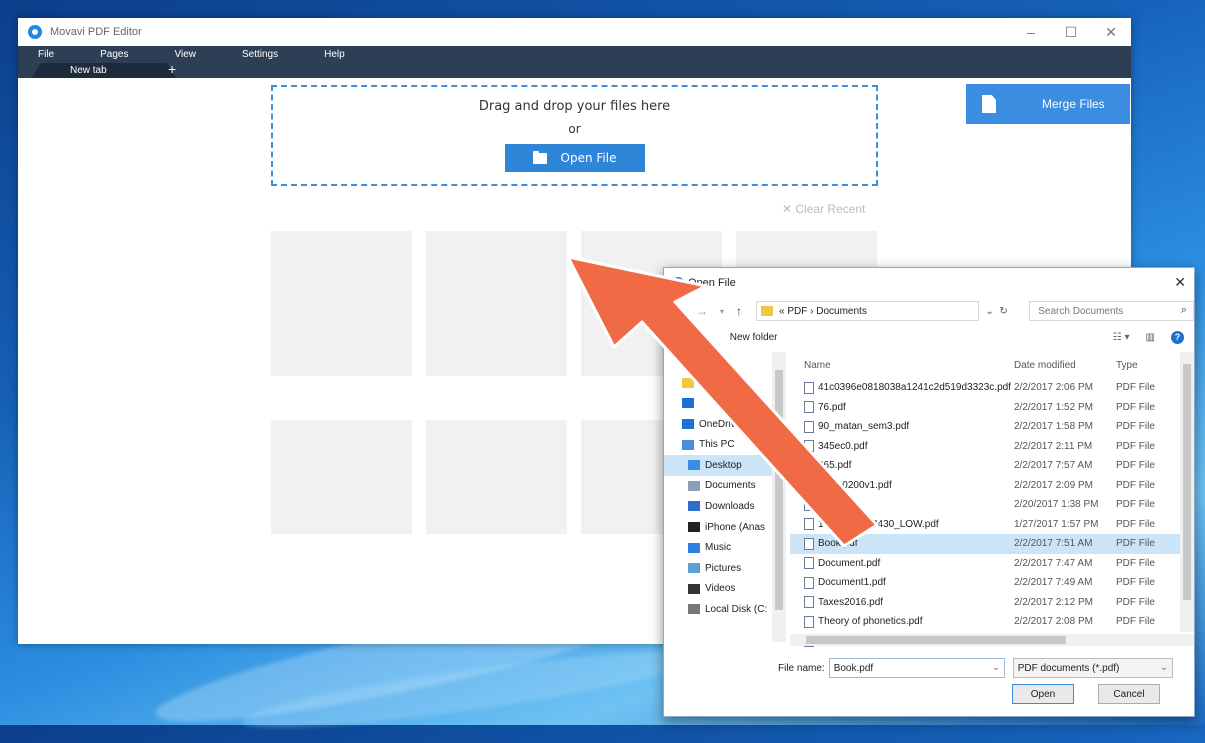 The width and height of the screenshot is (1205, 743). Describe the element at coordinates (902, 485) in the screenshot. I see `file-name-cell: 1511.0200v1.pdf` at that location.